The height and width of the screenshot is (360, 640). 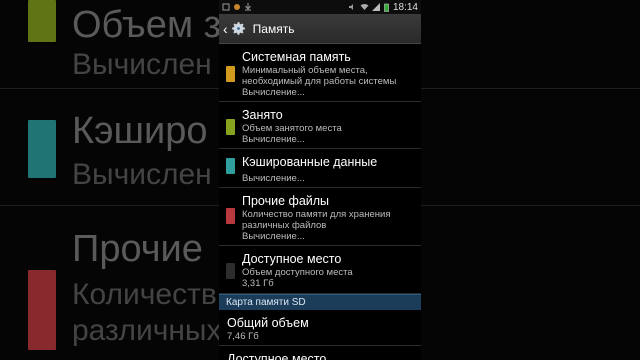 What do you see at coordinates (383, 7) in the screenshot?
I see `system-icons: 18:14` at bounding box center [383, 7].